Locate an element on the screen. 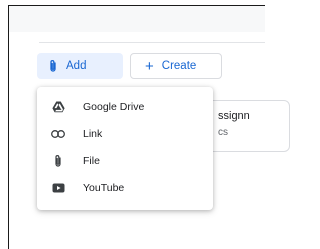  add-button-label: Add is located at coordinates (76, 66).